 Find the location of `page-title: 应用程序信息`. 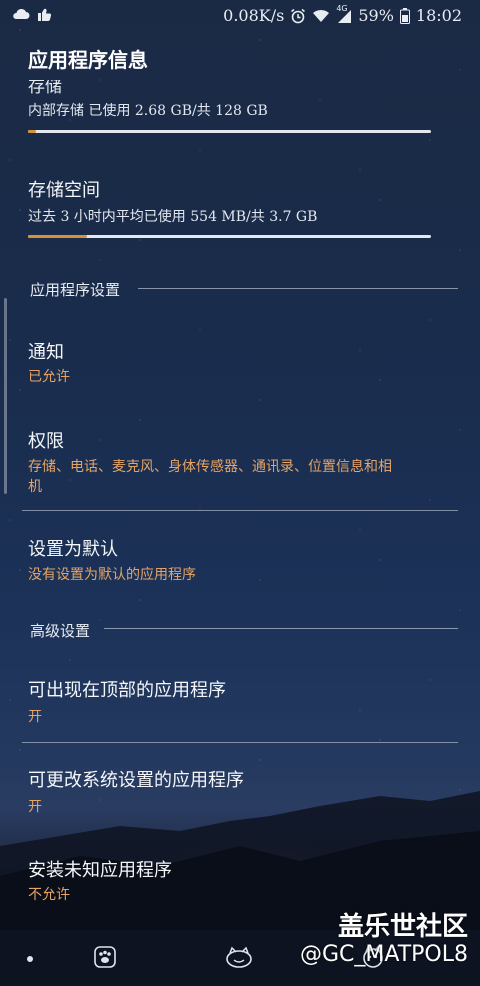

page-title: 应用程序信息 is located at coordinates (88, 60).